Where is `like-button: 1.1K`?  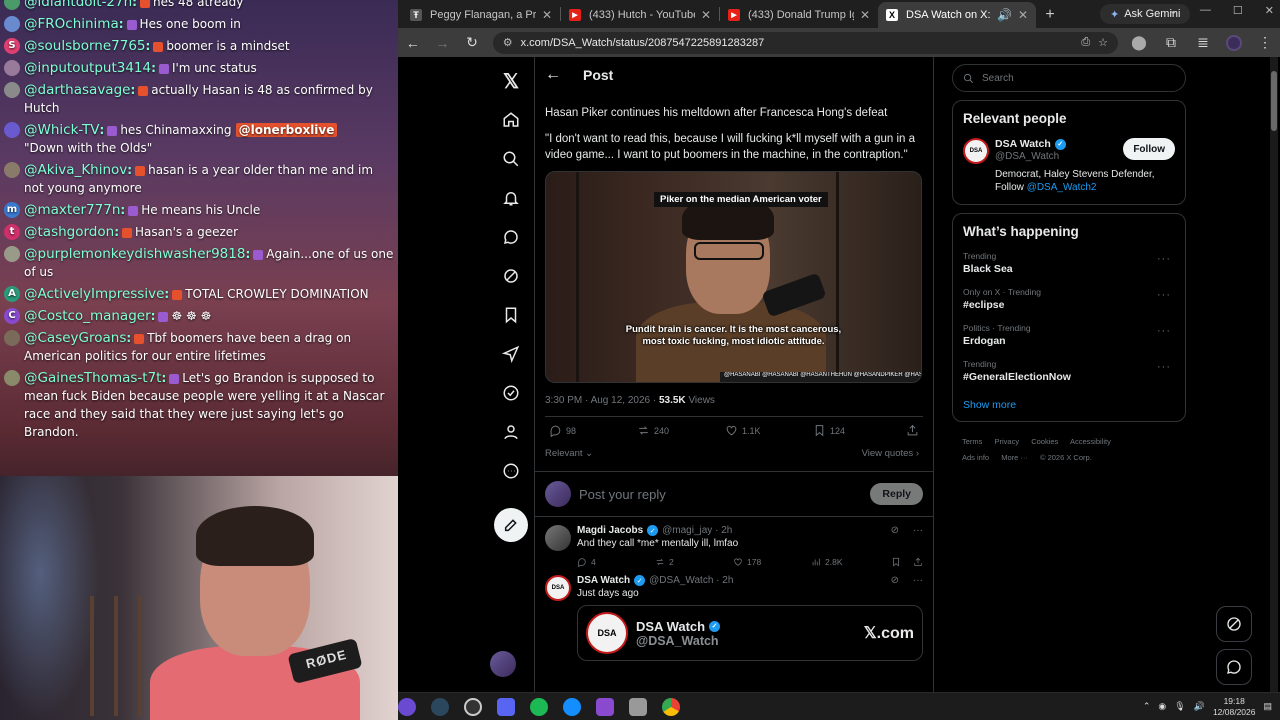 like-button: 1.1K is located at coordinates (769, 430).